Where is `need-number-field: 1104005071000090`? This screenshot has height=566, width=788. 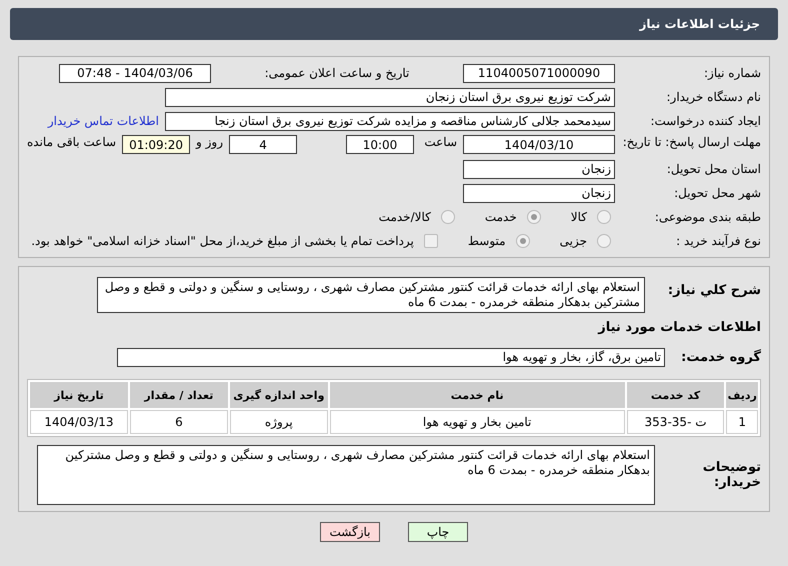
need-number-field: 1104005071000090 is located at coordinates (539, 73).